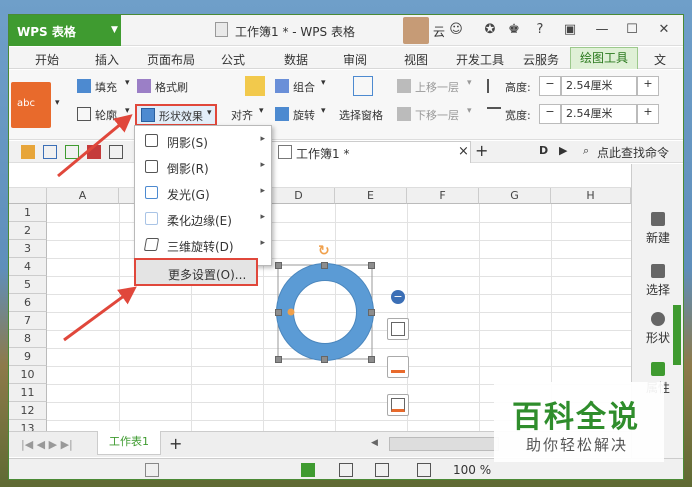 This screenshot has width=692, height=487. What do you see at coordinates (576, 417) in the screenshot?
I see `watermark-title: 百科全说` at bounding box center [576, 417].